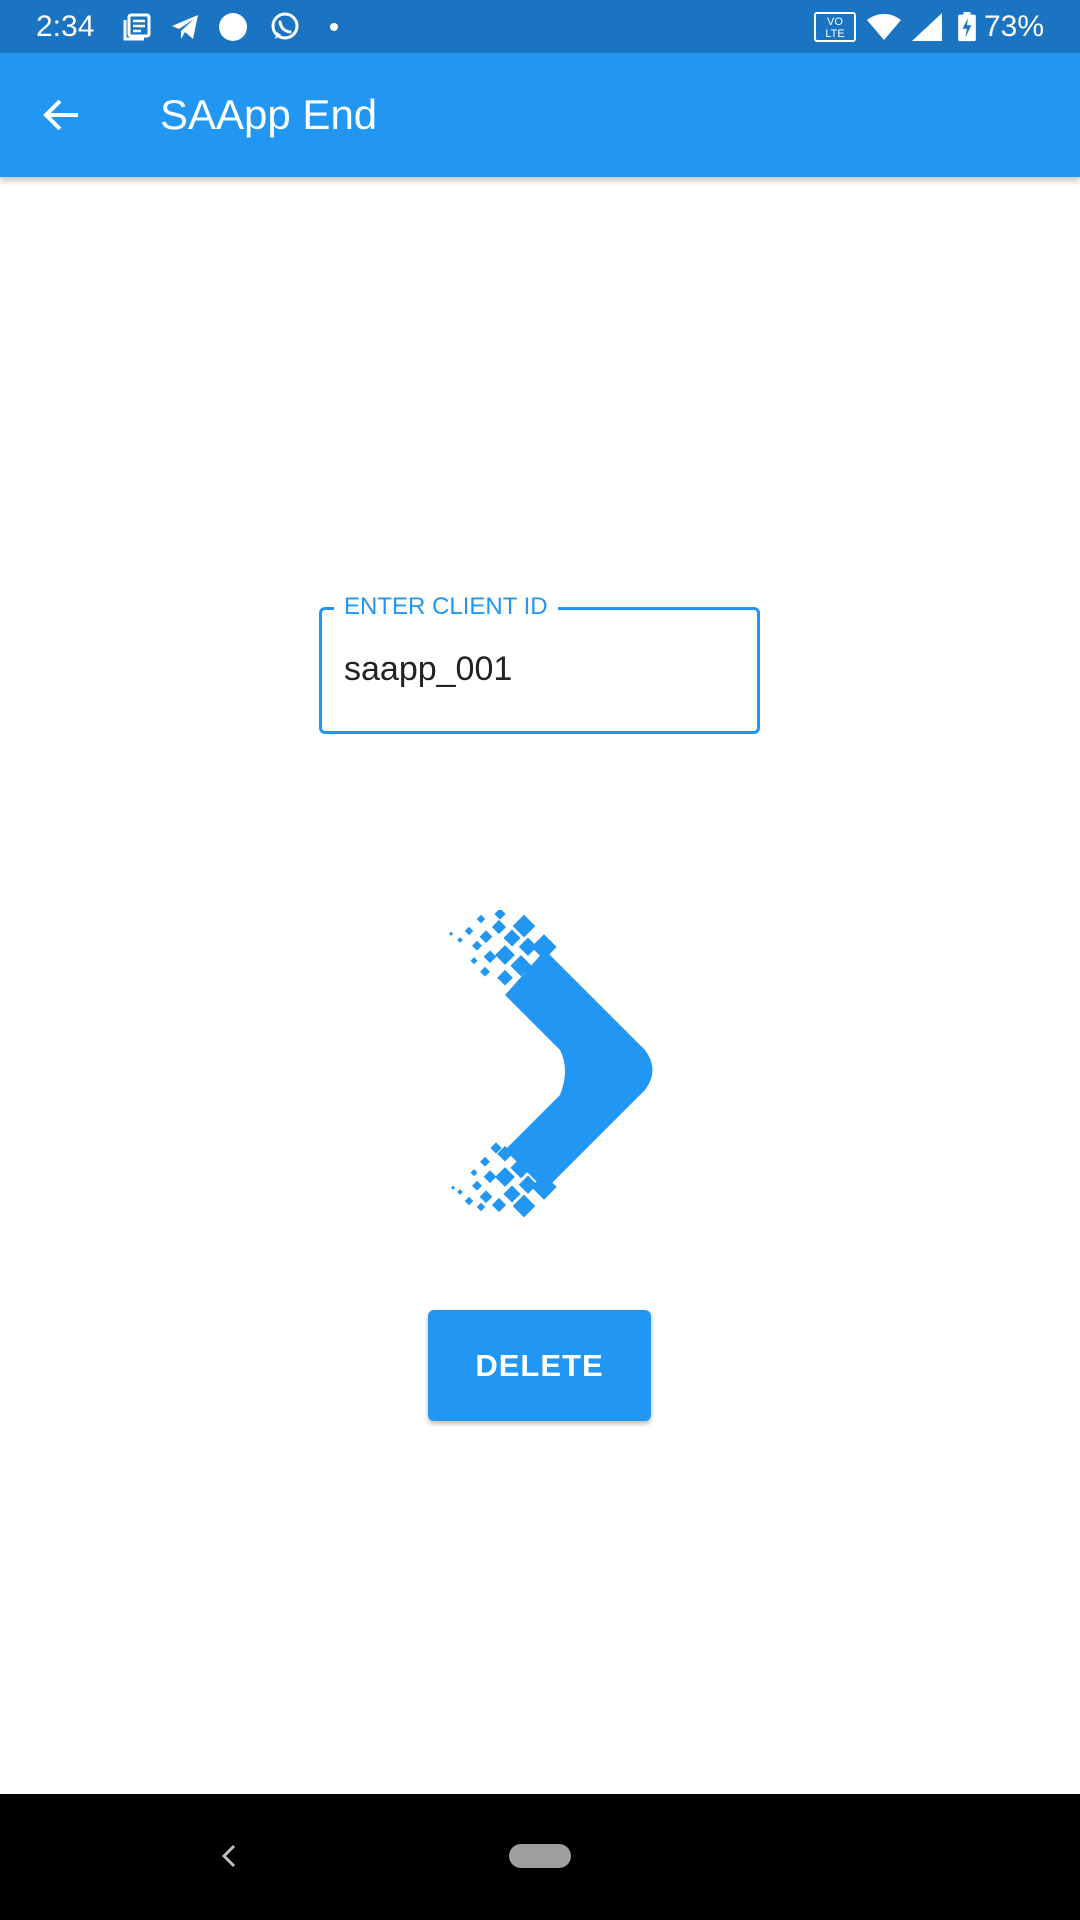 The image size is (1080, 1920). What do you see at coordinates (334, 27) in the screenshot?
I see `dot-icon` at bounding box center [334, 27].